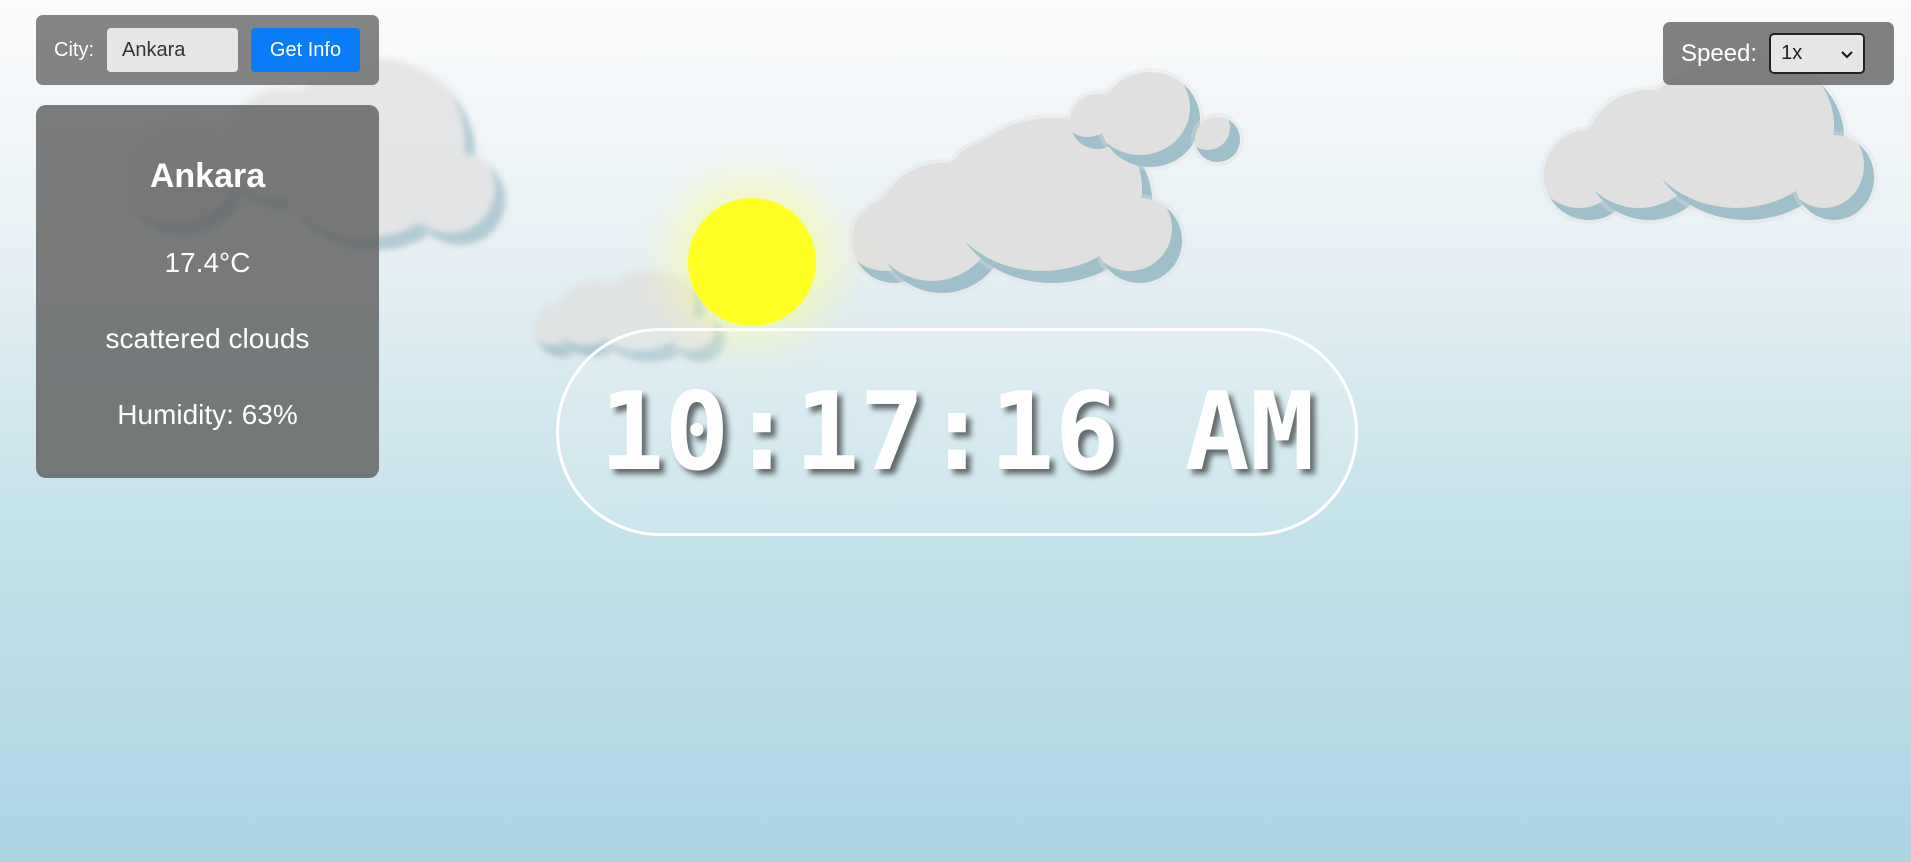  I want to click on cloud-icon, so click(1157, 122).